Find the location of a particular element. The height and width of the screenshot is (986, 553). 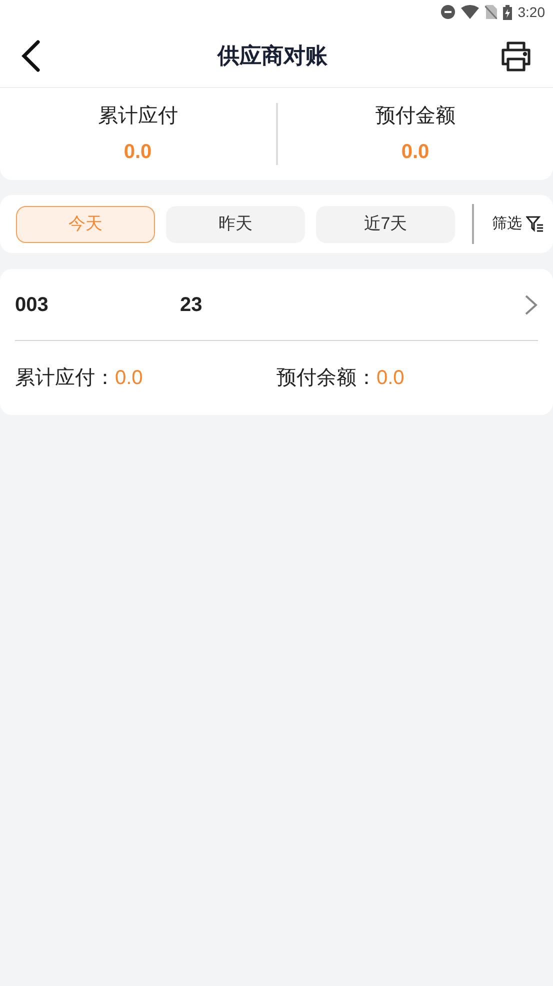

page-title: 供应商对账 is located at coordinates (273, 56).